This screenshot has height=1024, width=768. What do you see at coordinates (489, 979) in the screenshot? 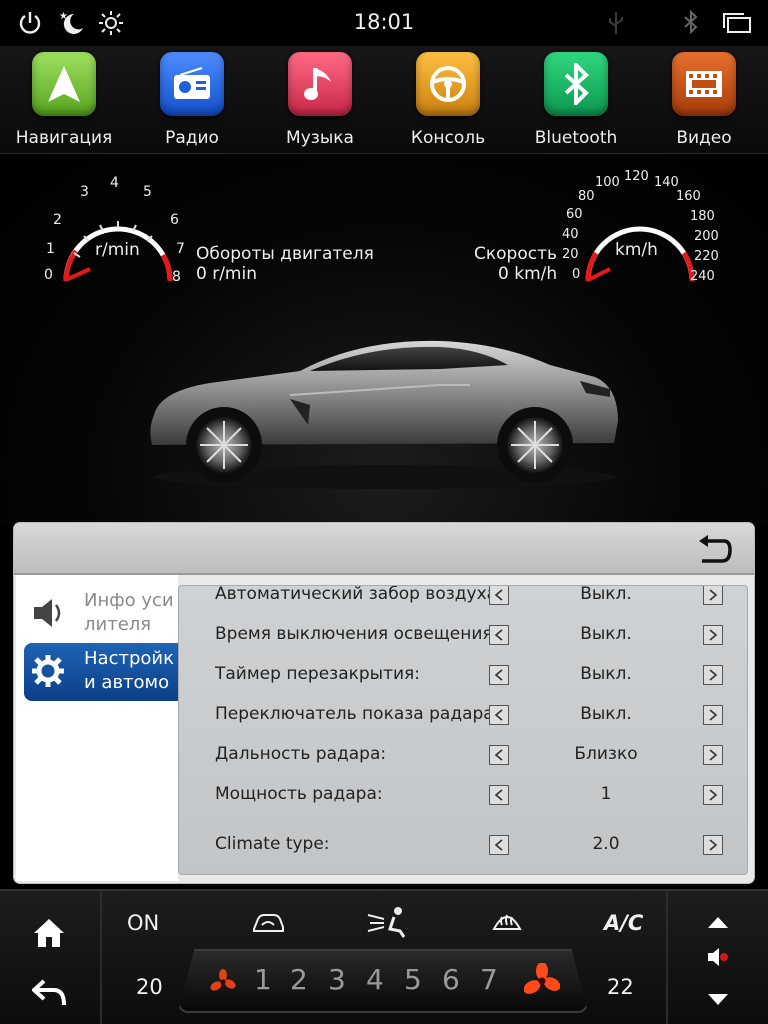
I see `fan-level: 7` at bounding box center [489, 979].